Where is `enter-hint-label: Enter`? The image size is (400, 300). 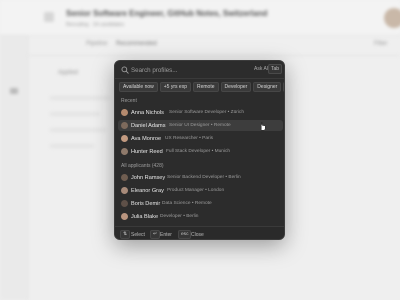
enter-hint-label: Enter is located at coordinates (166, 234).